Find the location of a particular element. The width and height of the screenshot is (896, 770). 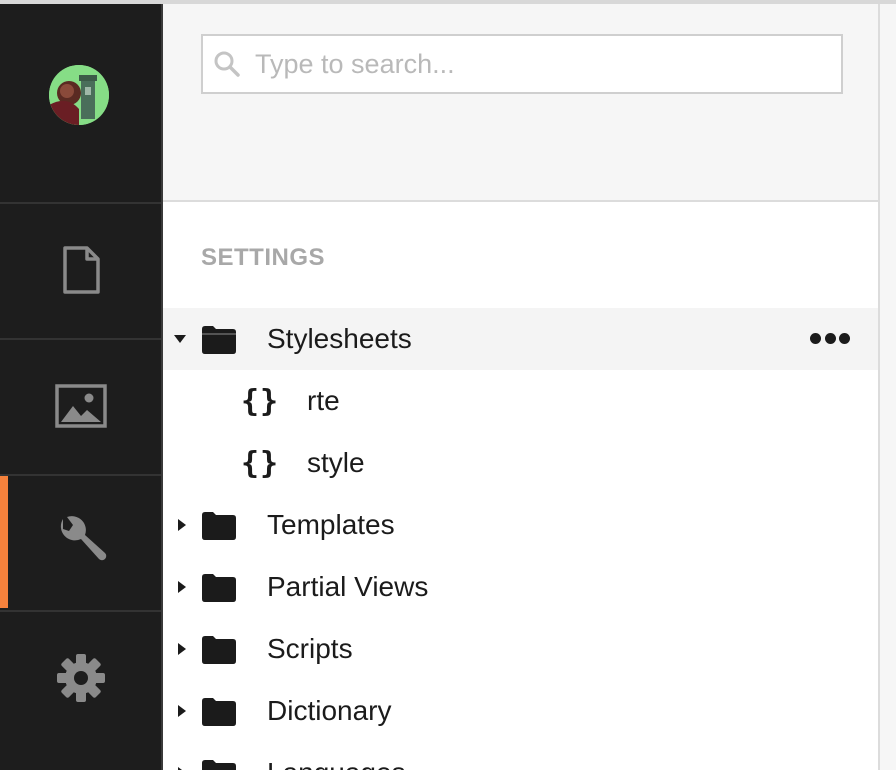

tree-item-languages: Languages is located at coordinates (520, 756).